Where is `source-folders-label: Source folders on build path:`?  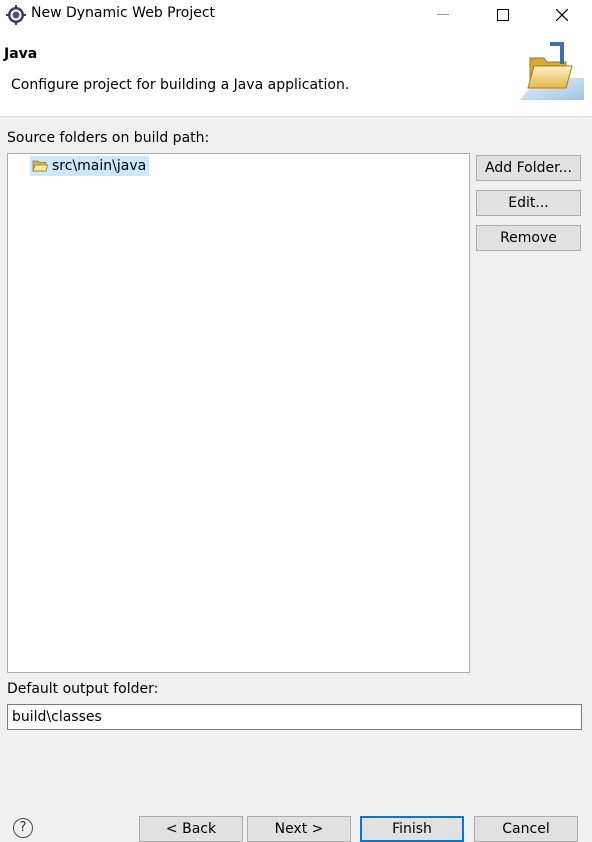
source-folders-label: Source folders on build path: is located at coordinates (108, 138).